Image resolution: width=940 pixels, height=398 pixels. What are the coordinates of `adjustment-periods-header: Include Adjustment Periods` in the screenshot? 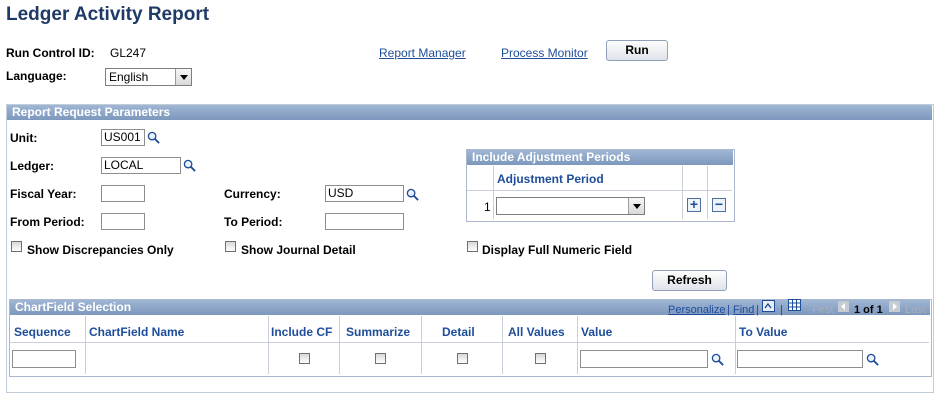 It's located at (600, 157).